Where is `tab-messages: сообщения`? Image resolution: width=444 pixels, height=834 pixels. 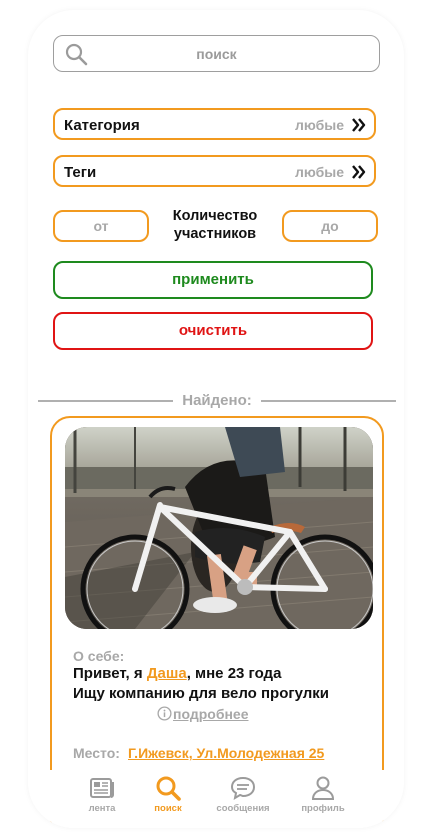
tab-messages: сообщения is located at coordinates (243, 794).